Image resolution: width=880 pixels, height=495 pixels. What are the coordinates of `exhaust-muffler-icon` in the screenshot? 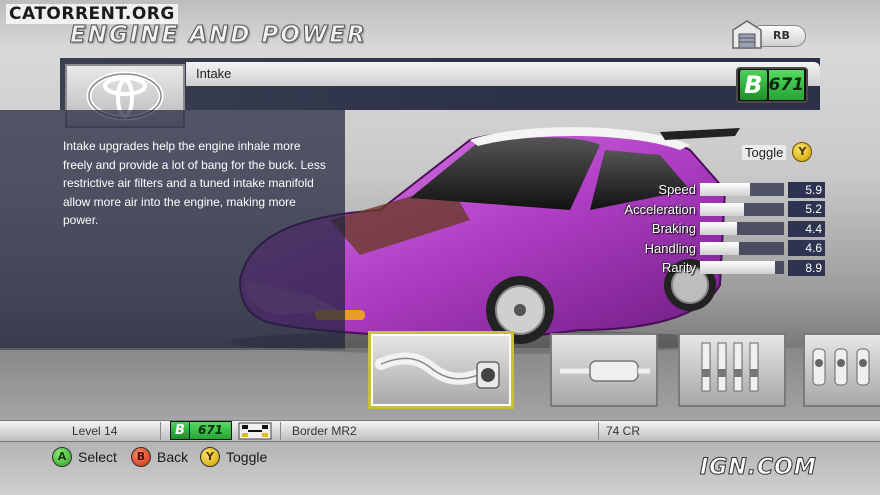 It's located at (605, 371).